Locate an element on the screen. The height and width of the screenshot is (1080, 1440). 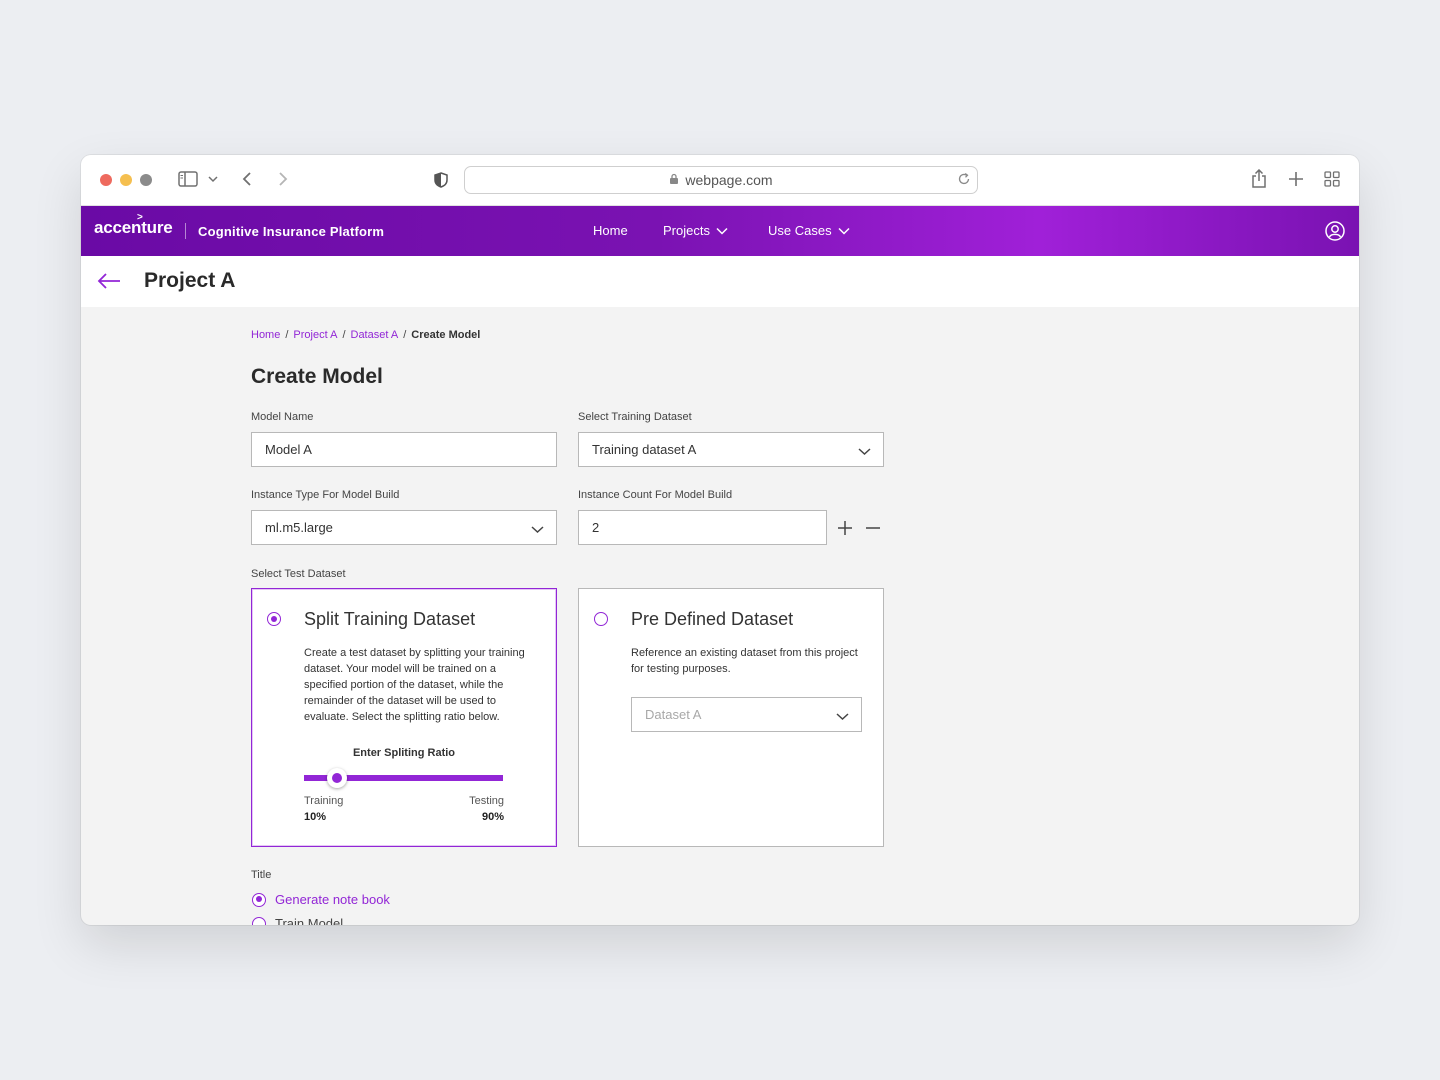
page-header: Project A is located at coordinates (720, 281).